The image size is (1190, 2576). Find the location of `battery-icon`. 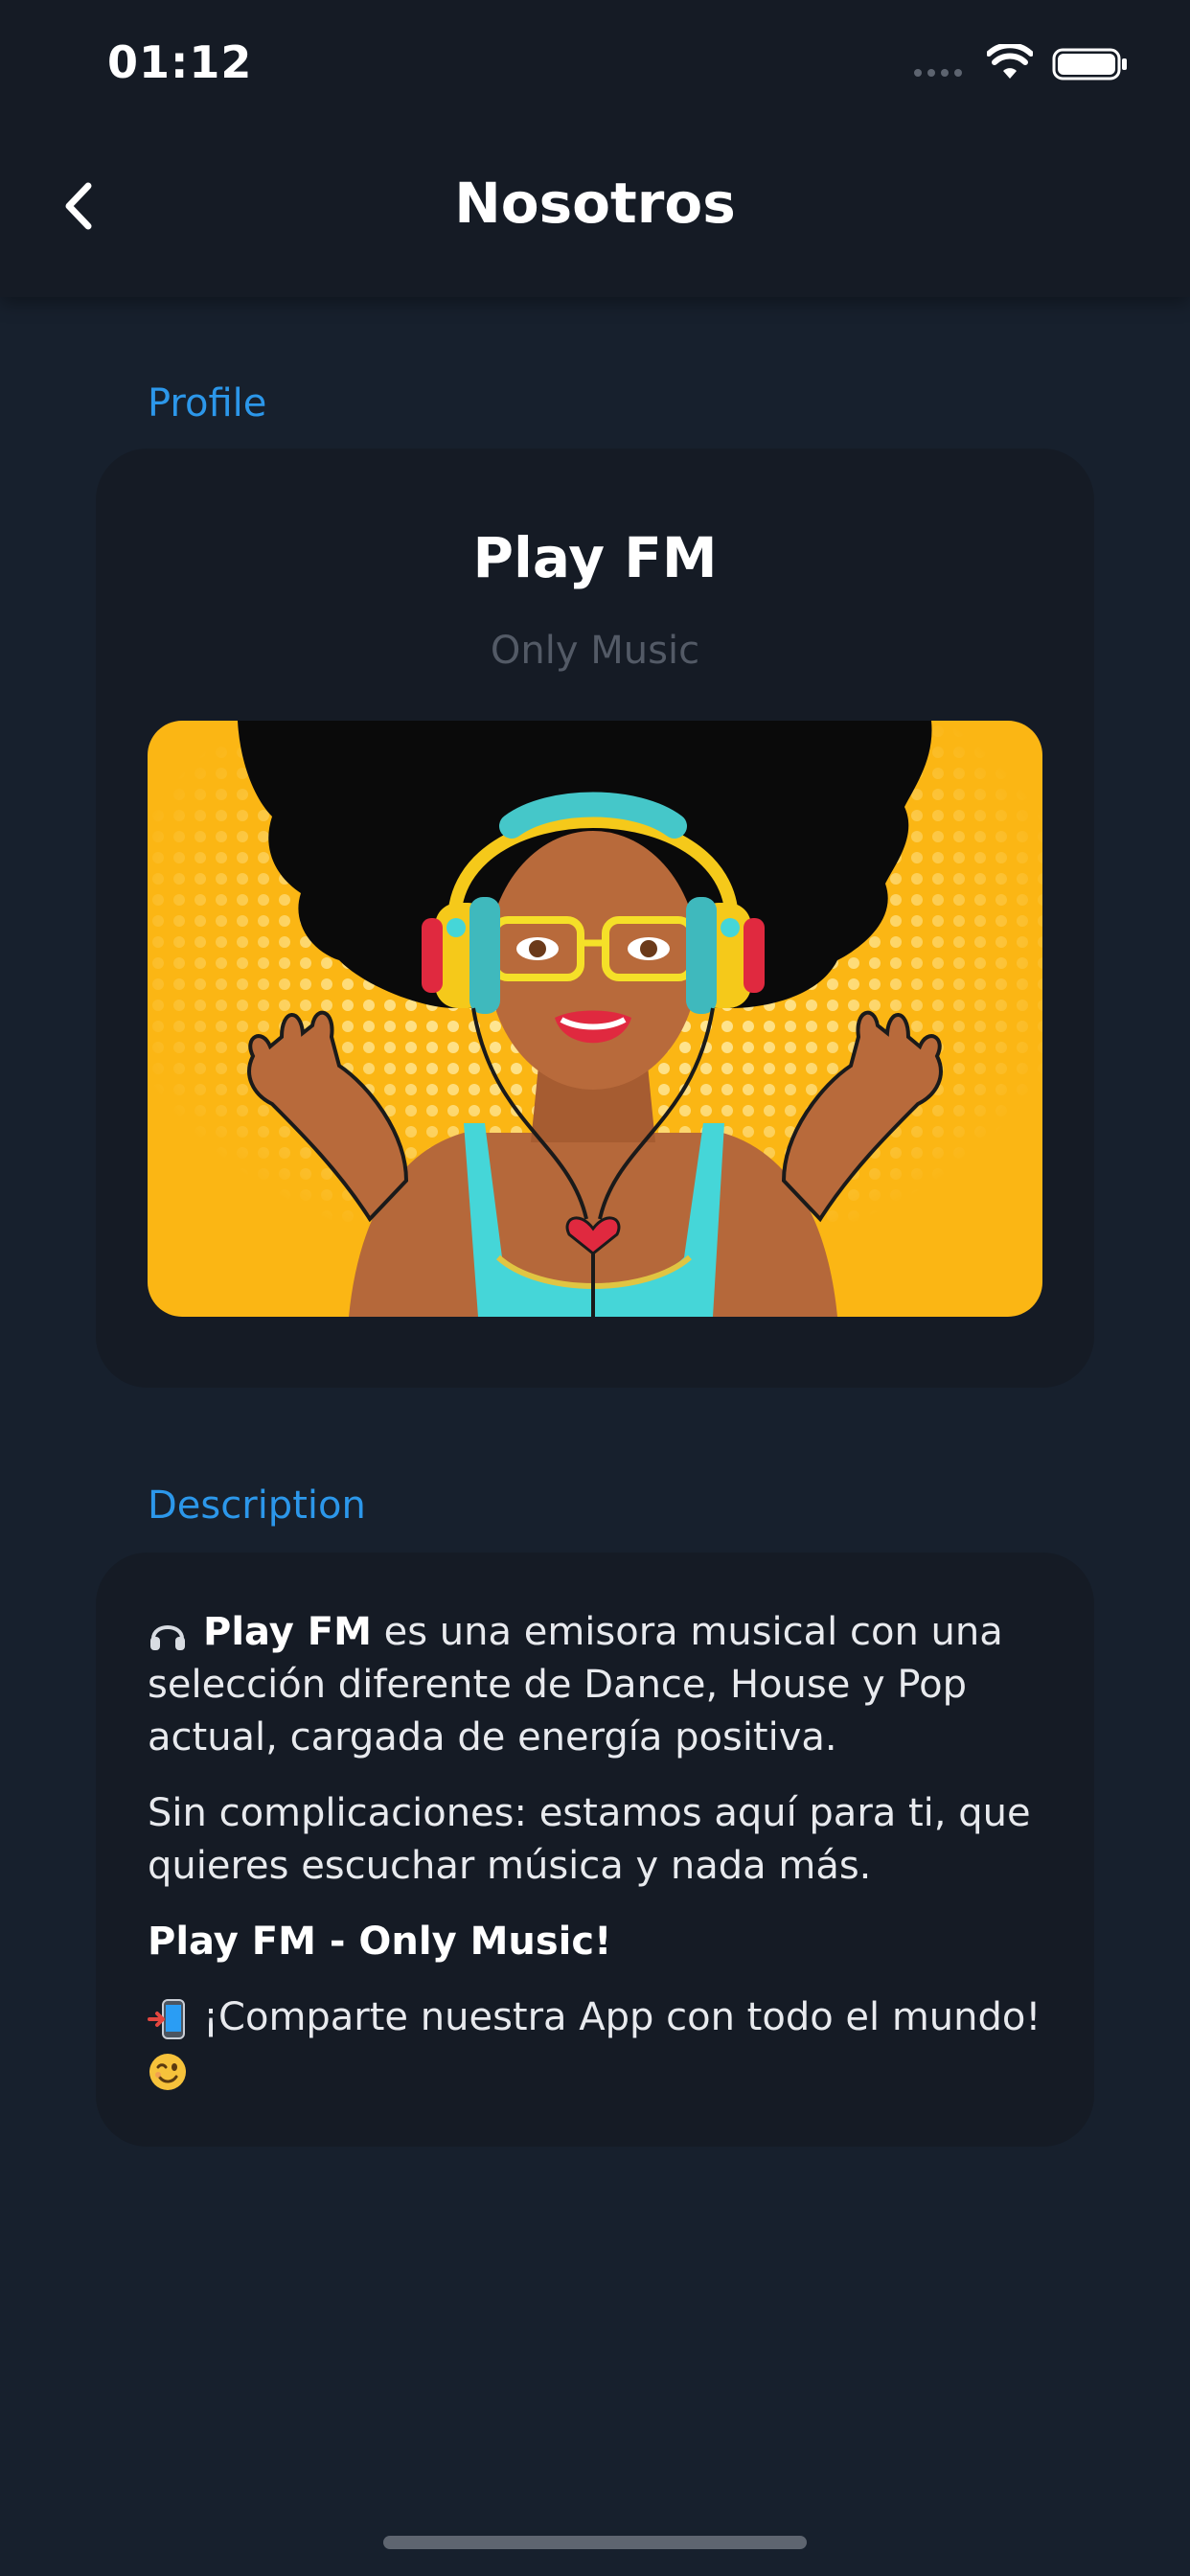

battery-icon is located at coordinates (1090, 64).